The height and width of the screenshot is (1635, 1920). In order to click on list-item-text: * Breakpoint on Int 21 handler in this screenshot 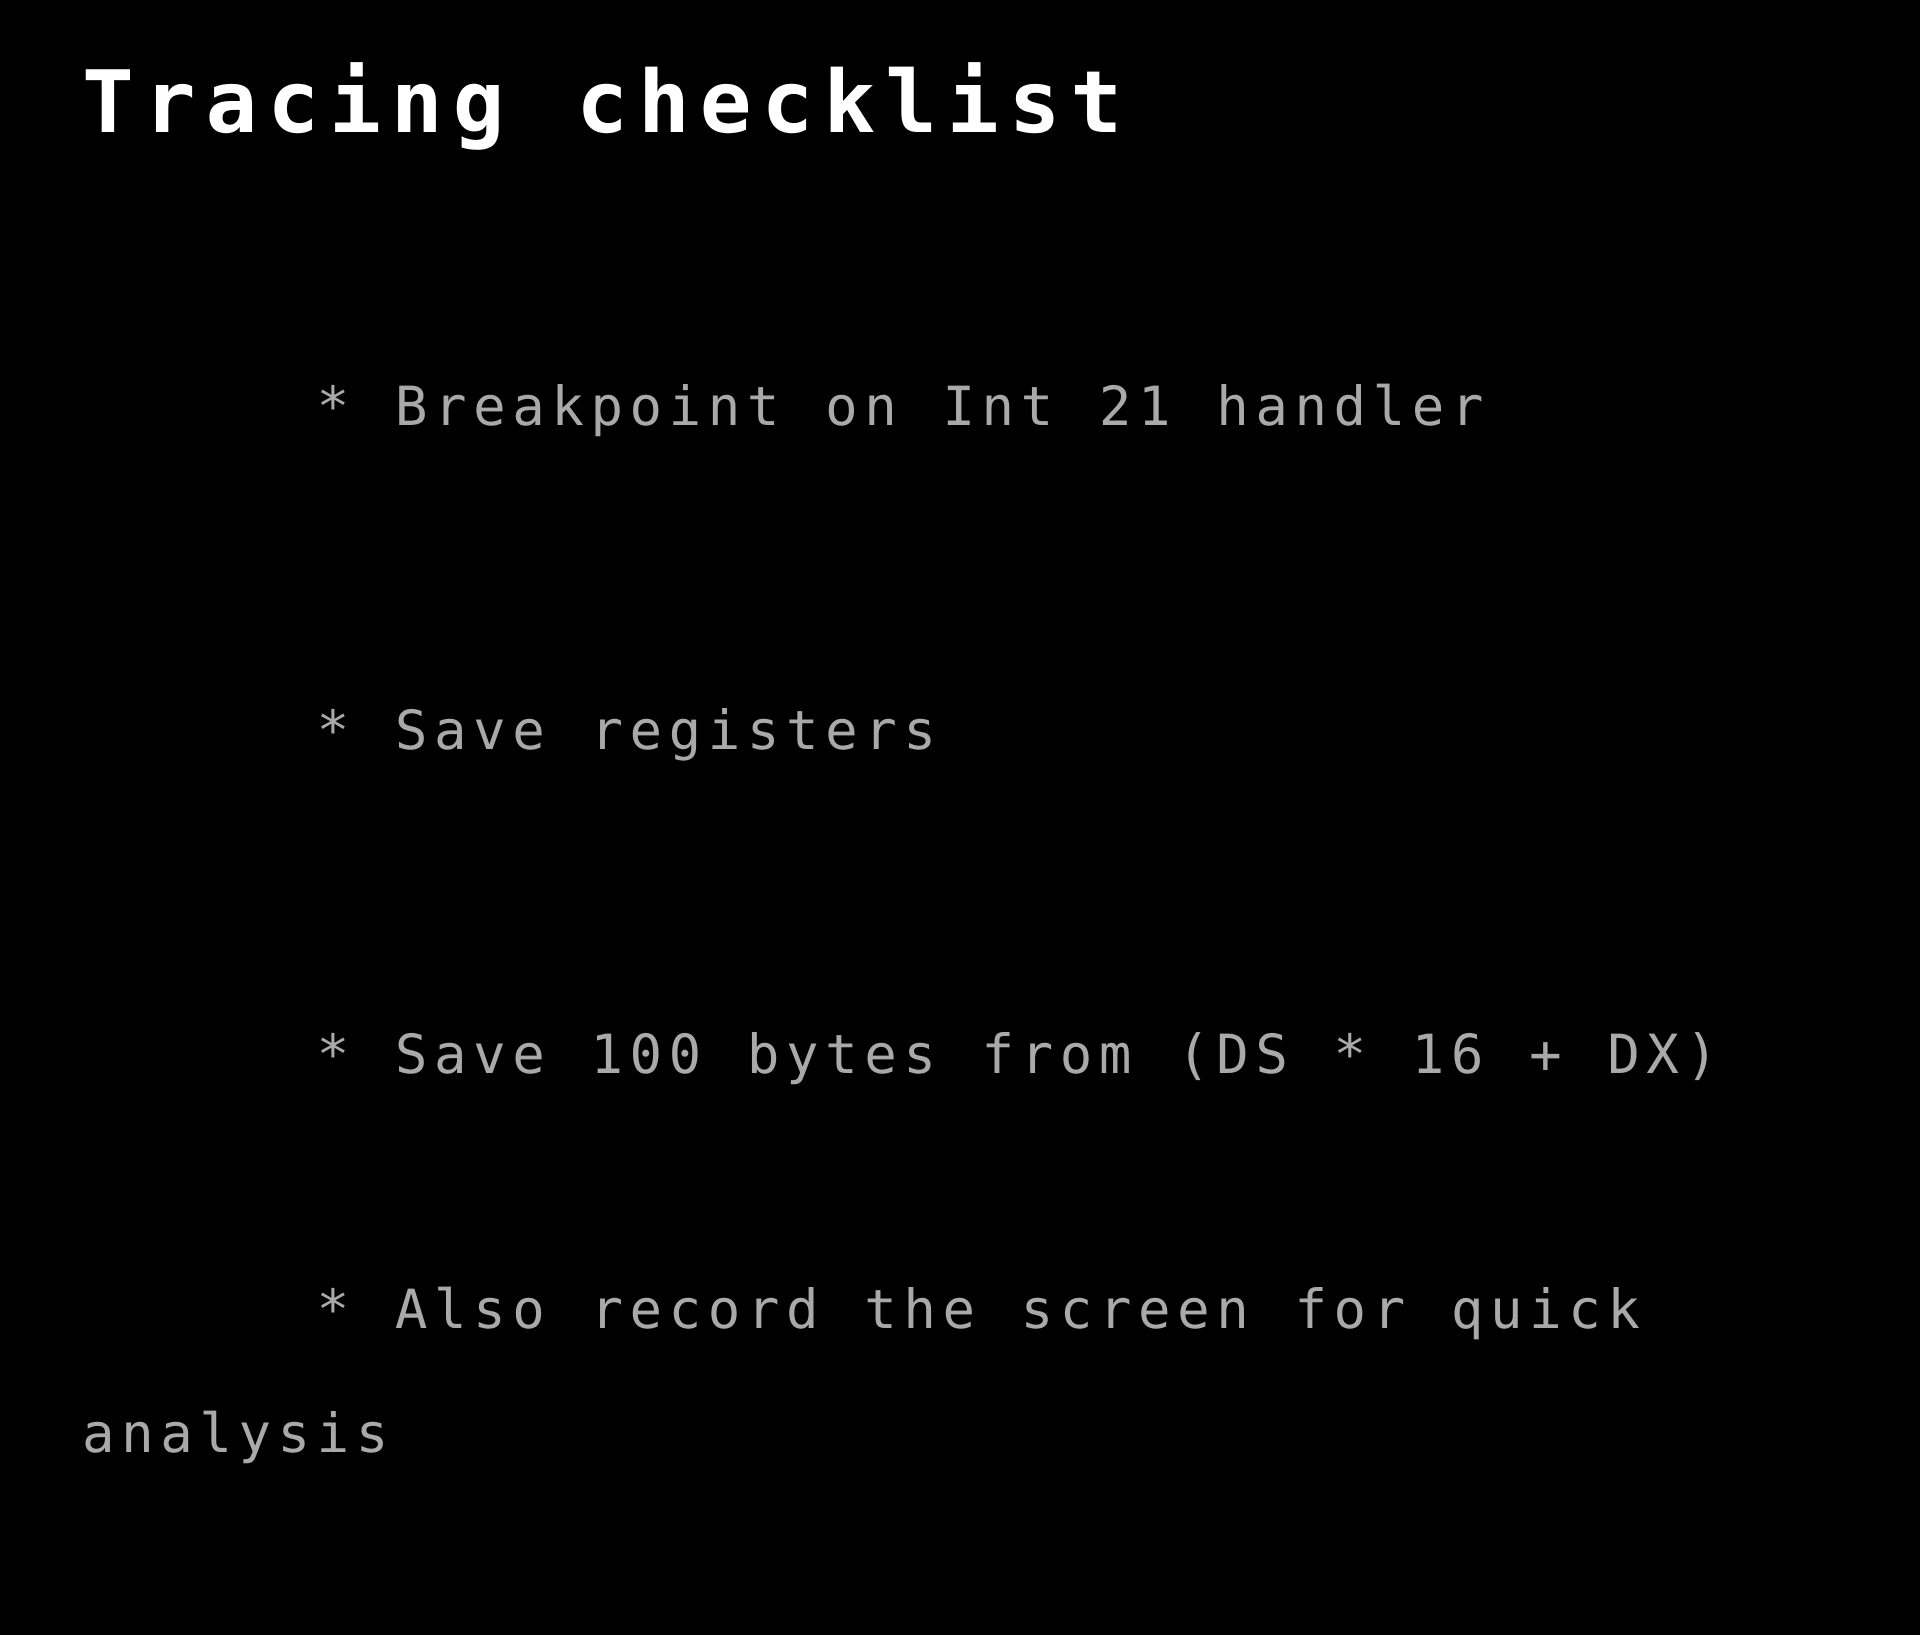, I will do `click(903, 406)`.